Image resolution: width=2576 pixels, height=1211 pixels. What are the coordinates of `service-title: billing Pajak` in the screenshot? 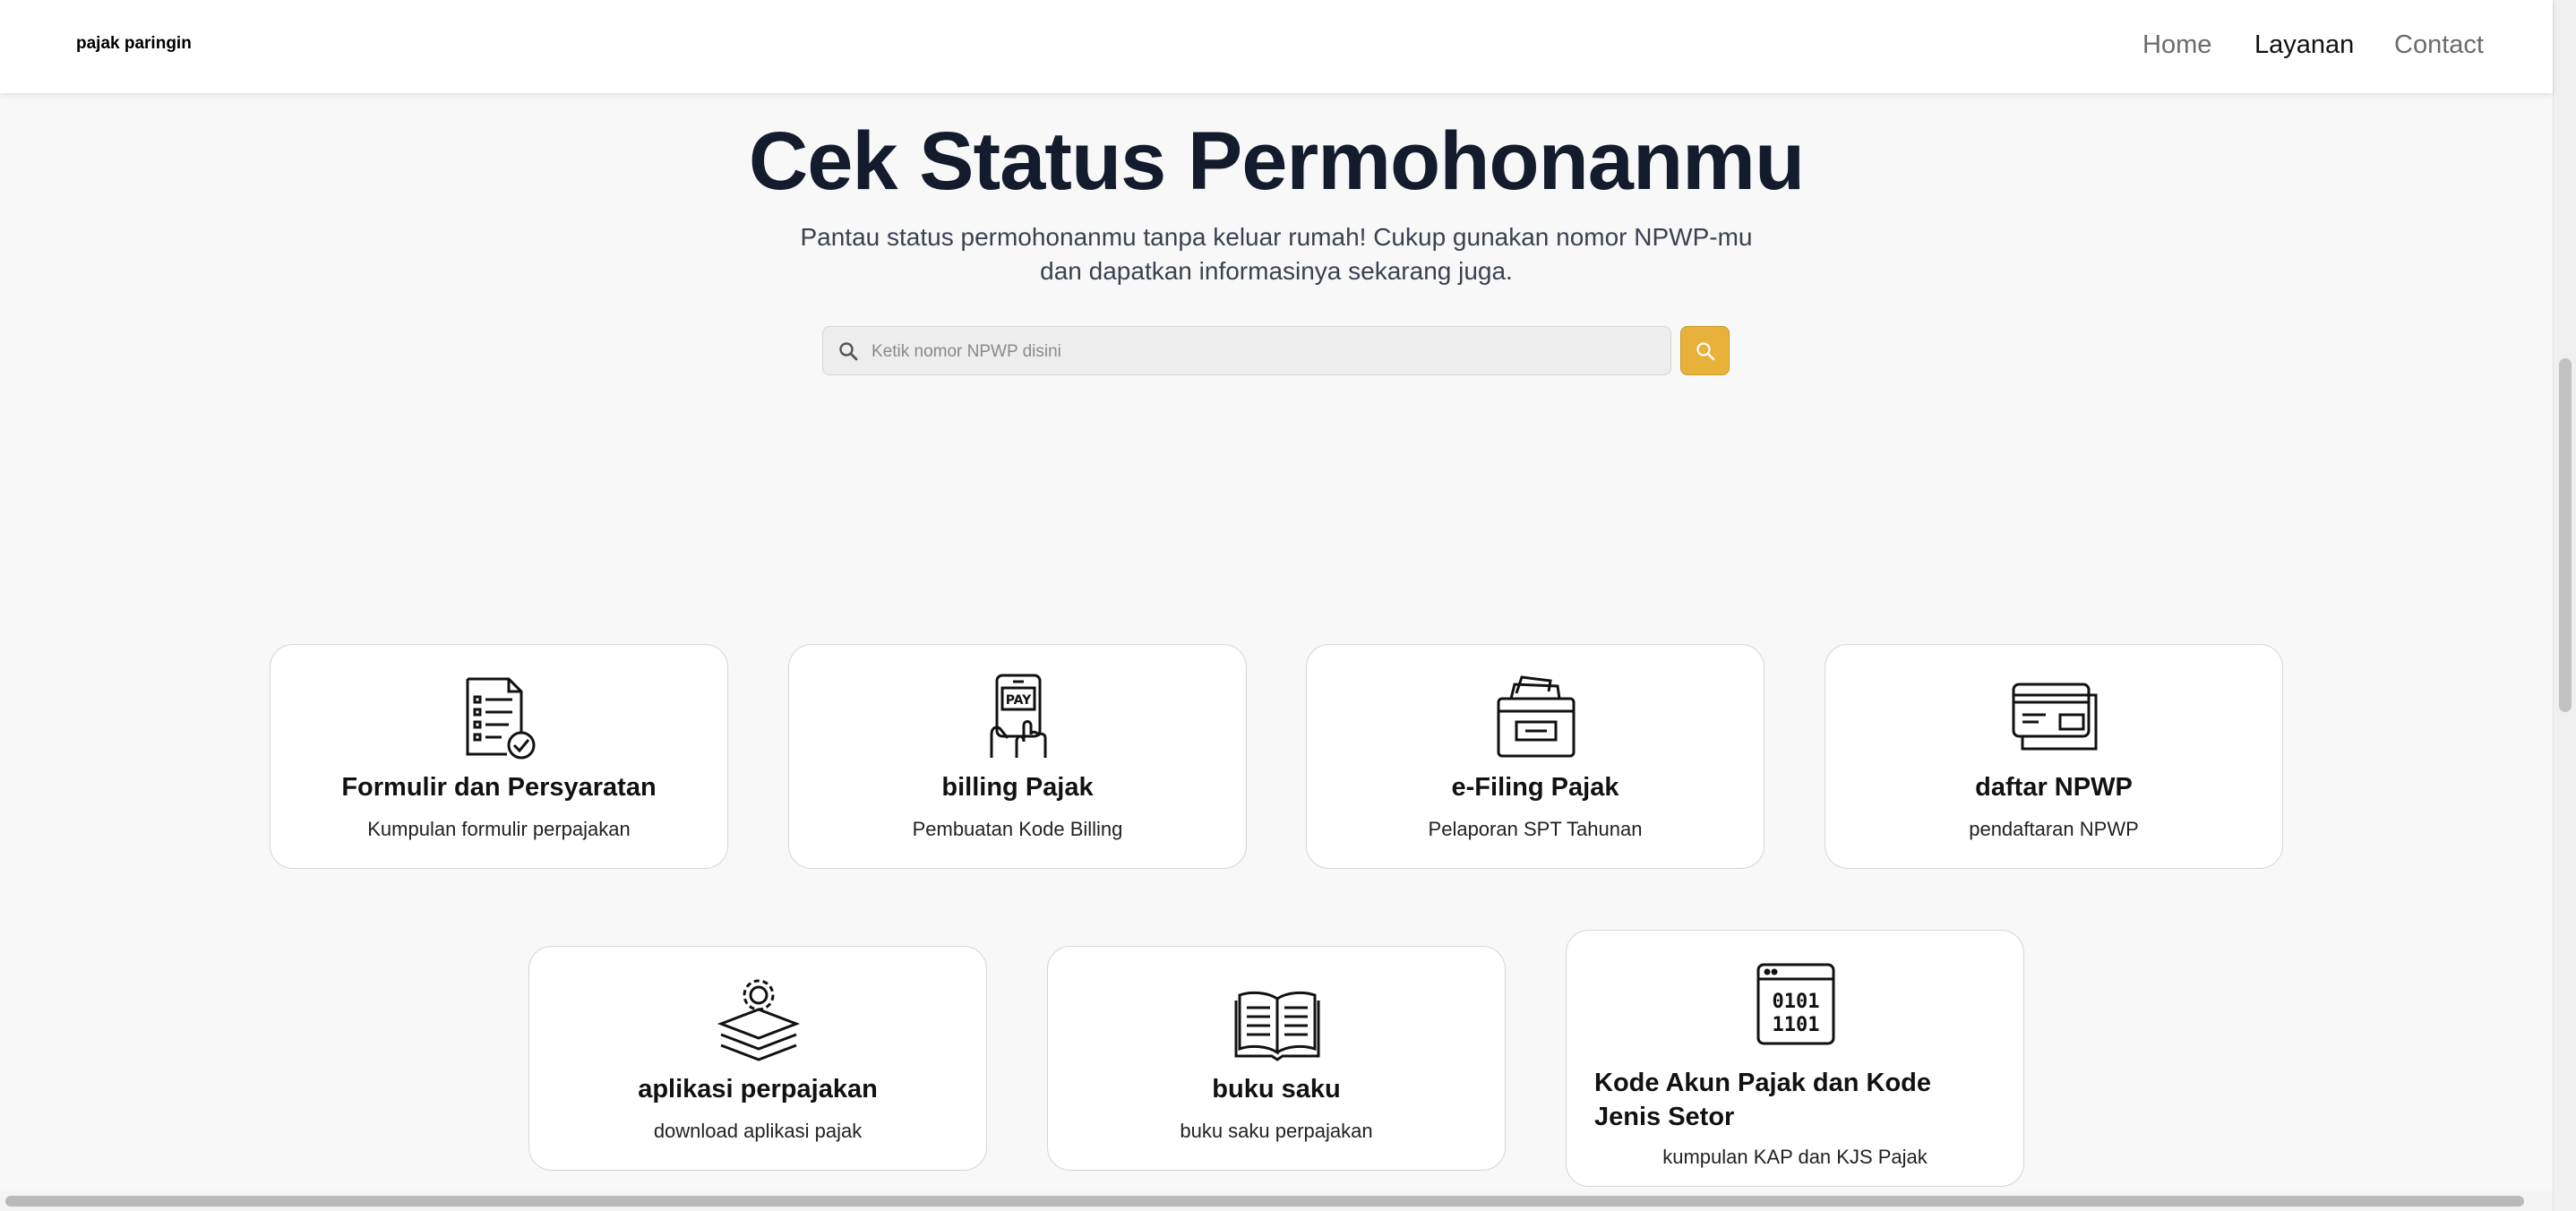 It's located at (1017, 788).